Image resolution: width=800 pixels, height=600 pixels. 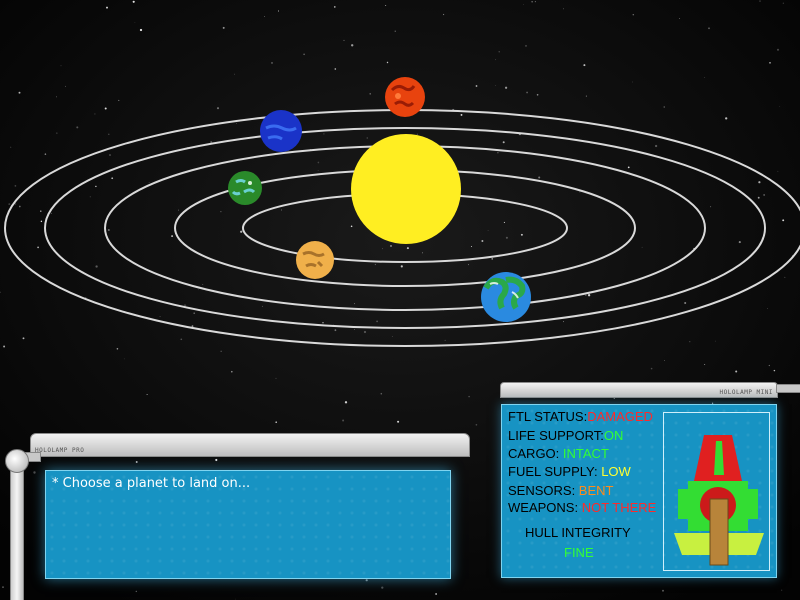 What do you see at coordinates (281, 131) in the screenshot?
I see `blue-planet` at bounding box center [281, 131].